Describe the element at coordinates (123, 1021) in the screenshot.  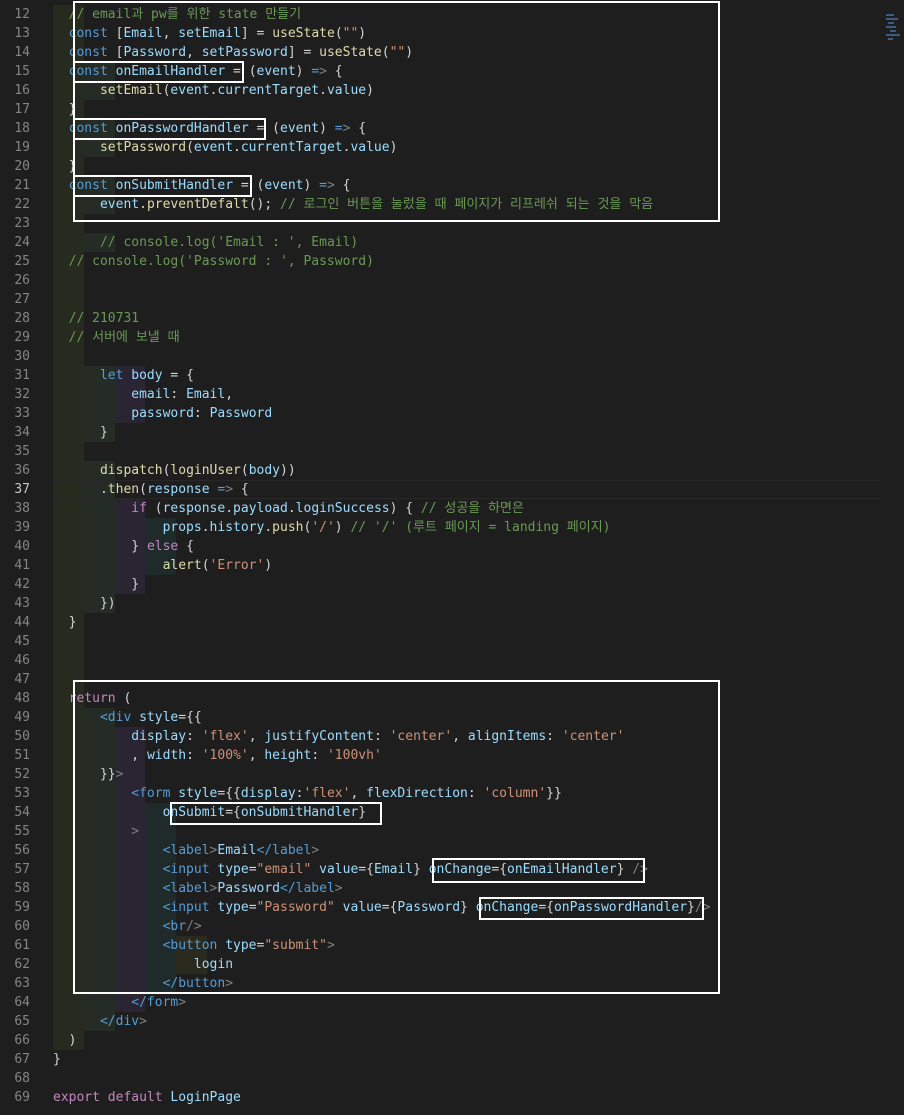
I see `code-text: </div>` at that location.